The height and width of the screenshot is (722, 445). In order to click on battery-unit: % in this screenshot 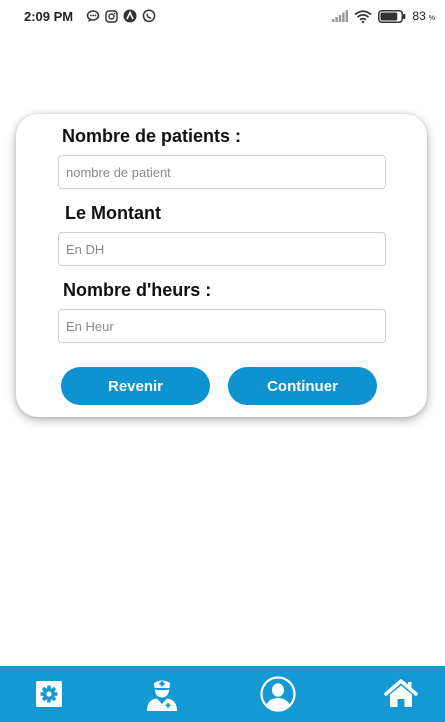, I will do `click(431, 18)`.